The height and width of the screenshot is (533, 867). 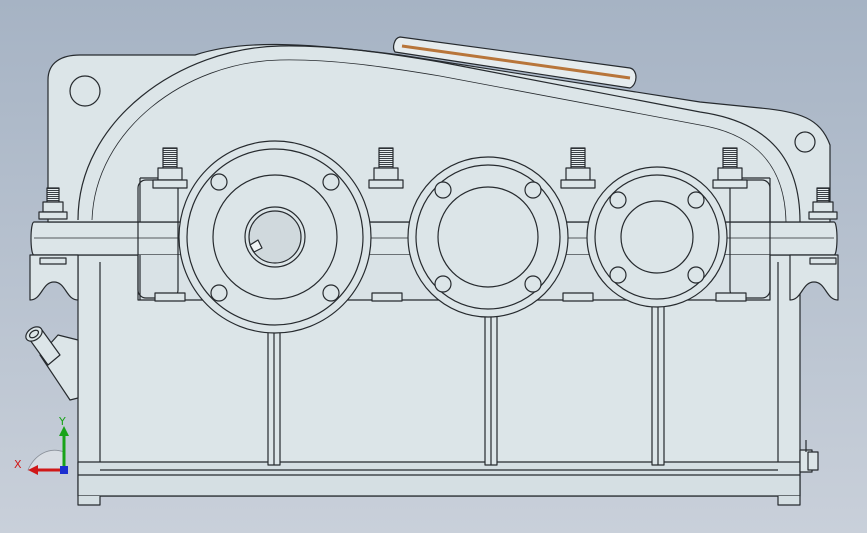 I want to click on lifting-hole-left, so click(x=85, y=91).